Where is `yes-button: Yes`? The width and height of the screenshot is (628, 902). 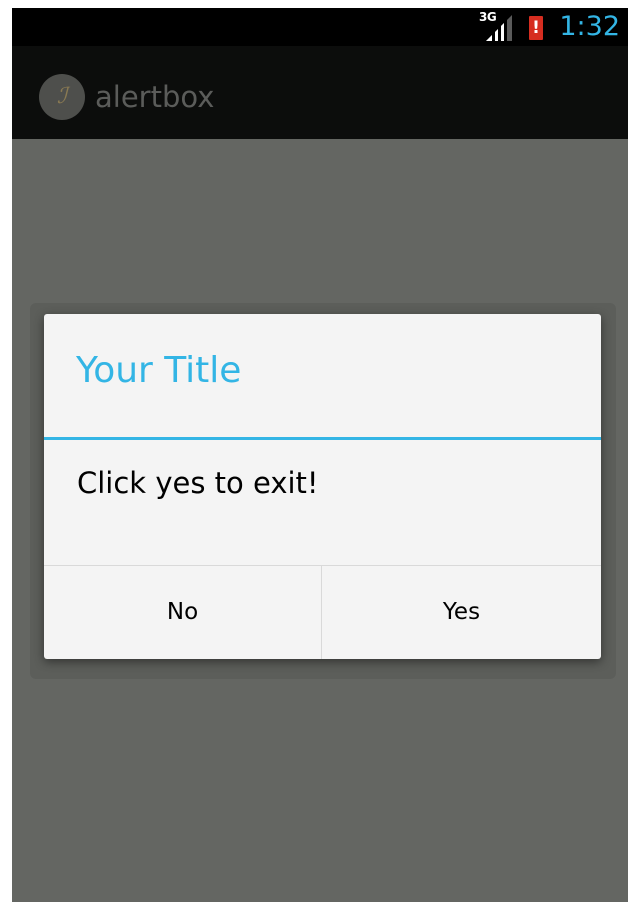 yes-button: Yes is located at coordinates (461, 612).